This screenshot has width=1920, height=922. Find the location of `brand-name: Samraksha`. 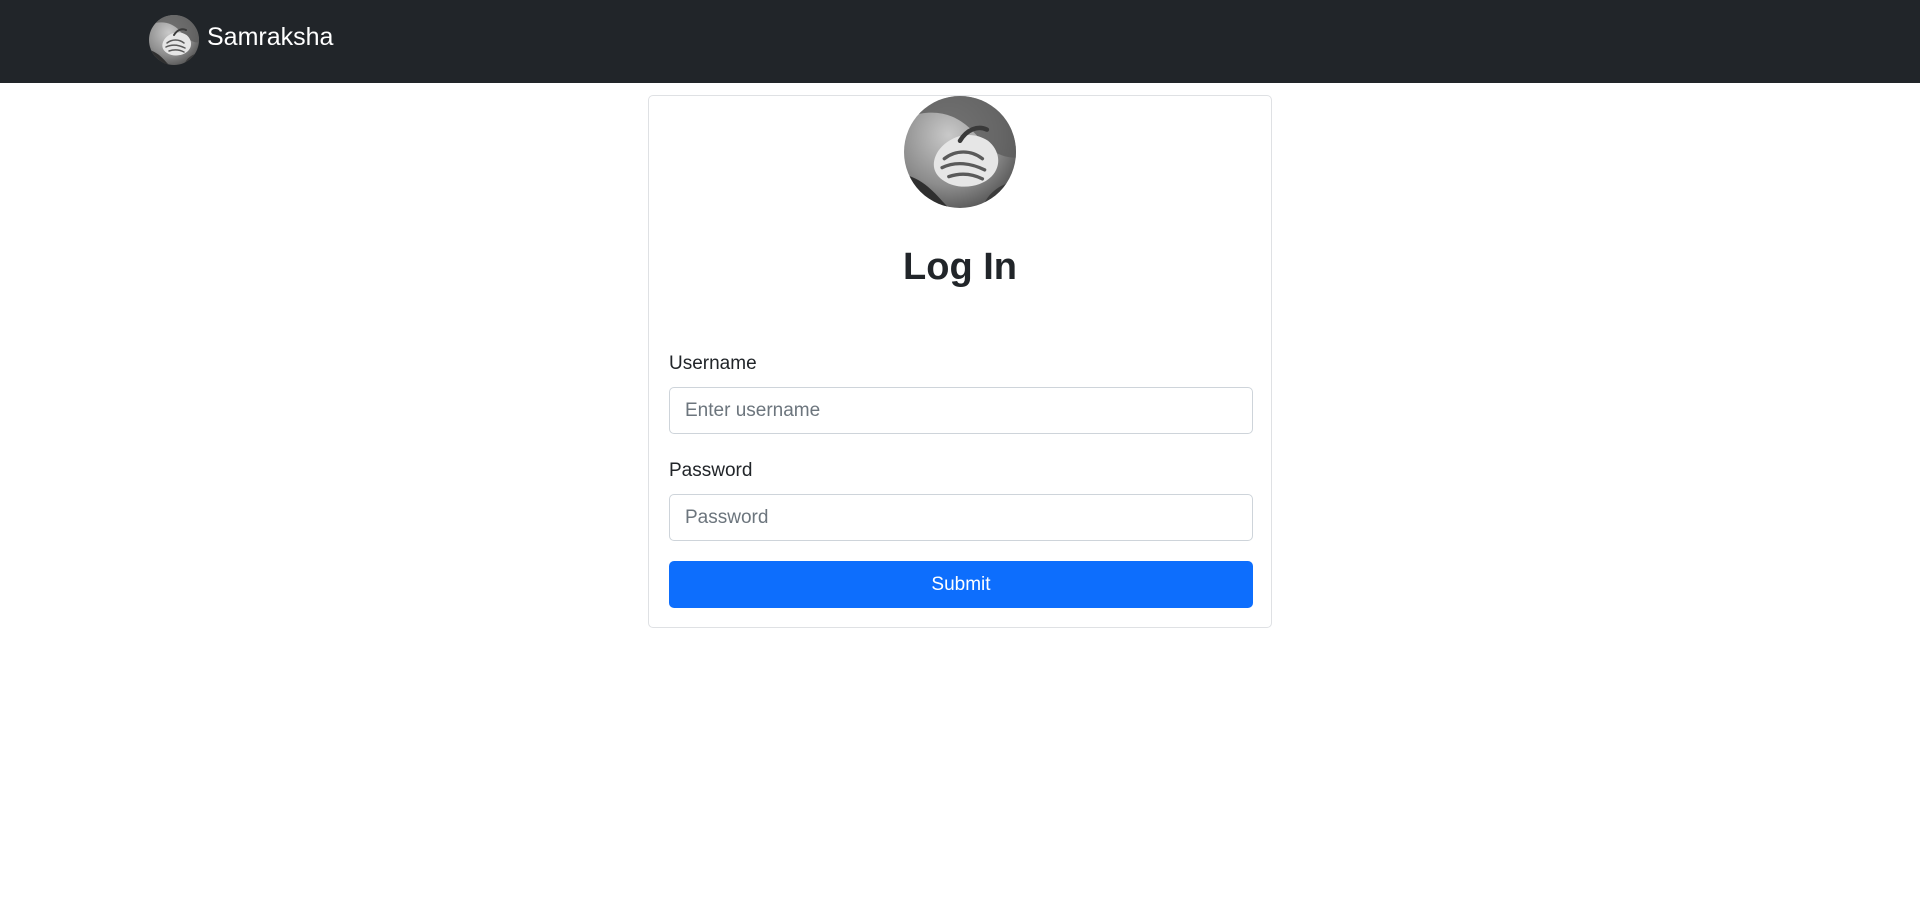

brand-name: Samraksha is located at coordinates (270, 37).